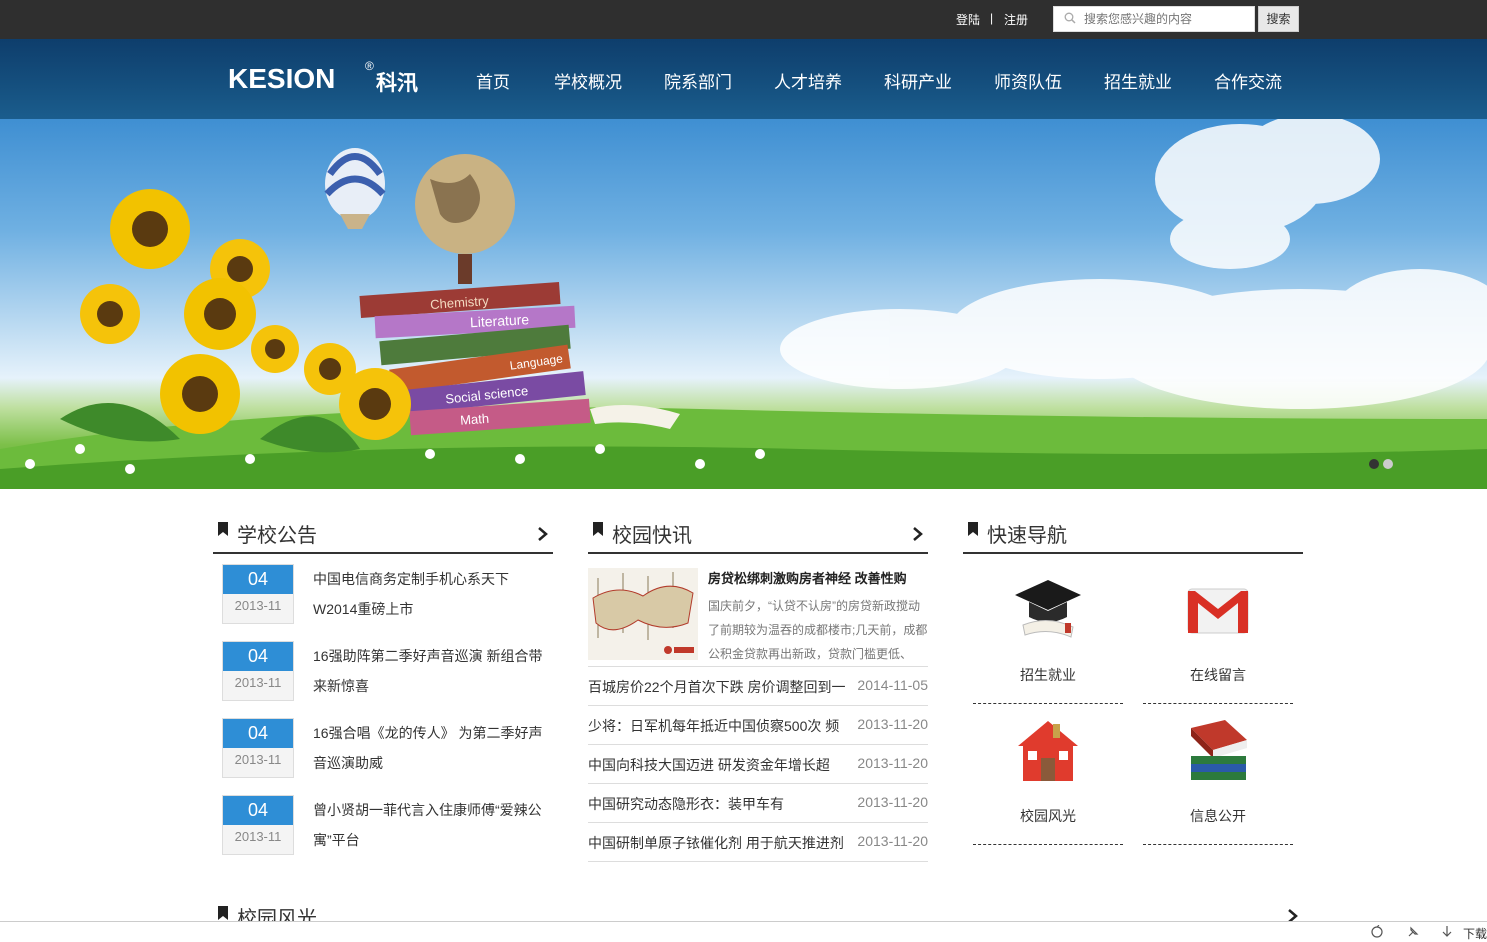 This screenshot has height=942, width=1487. What do you see at coordinates (918, 80) in the screenshot?
I see `nav-research: 科研产业` at bounding box center [918, 80].